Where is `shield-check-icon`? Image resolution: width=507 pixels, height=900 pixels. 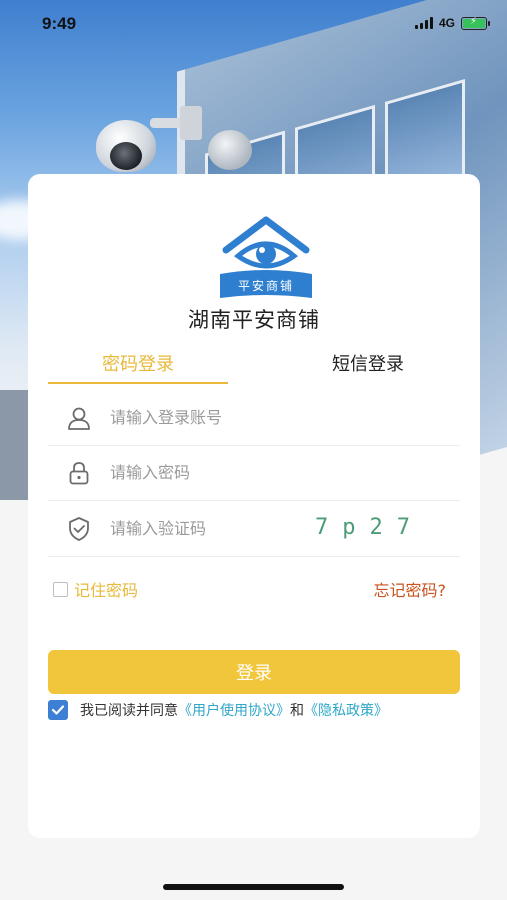
shield-check-icon is located at coordinates (79, 529).